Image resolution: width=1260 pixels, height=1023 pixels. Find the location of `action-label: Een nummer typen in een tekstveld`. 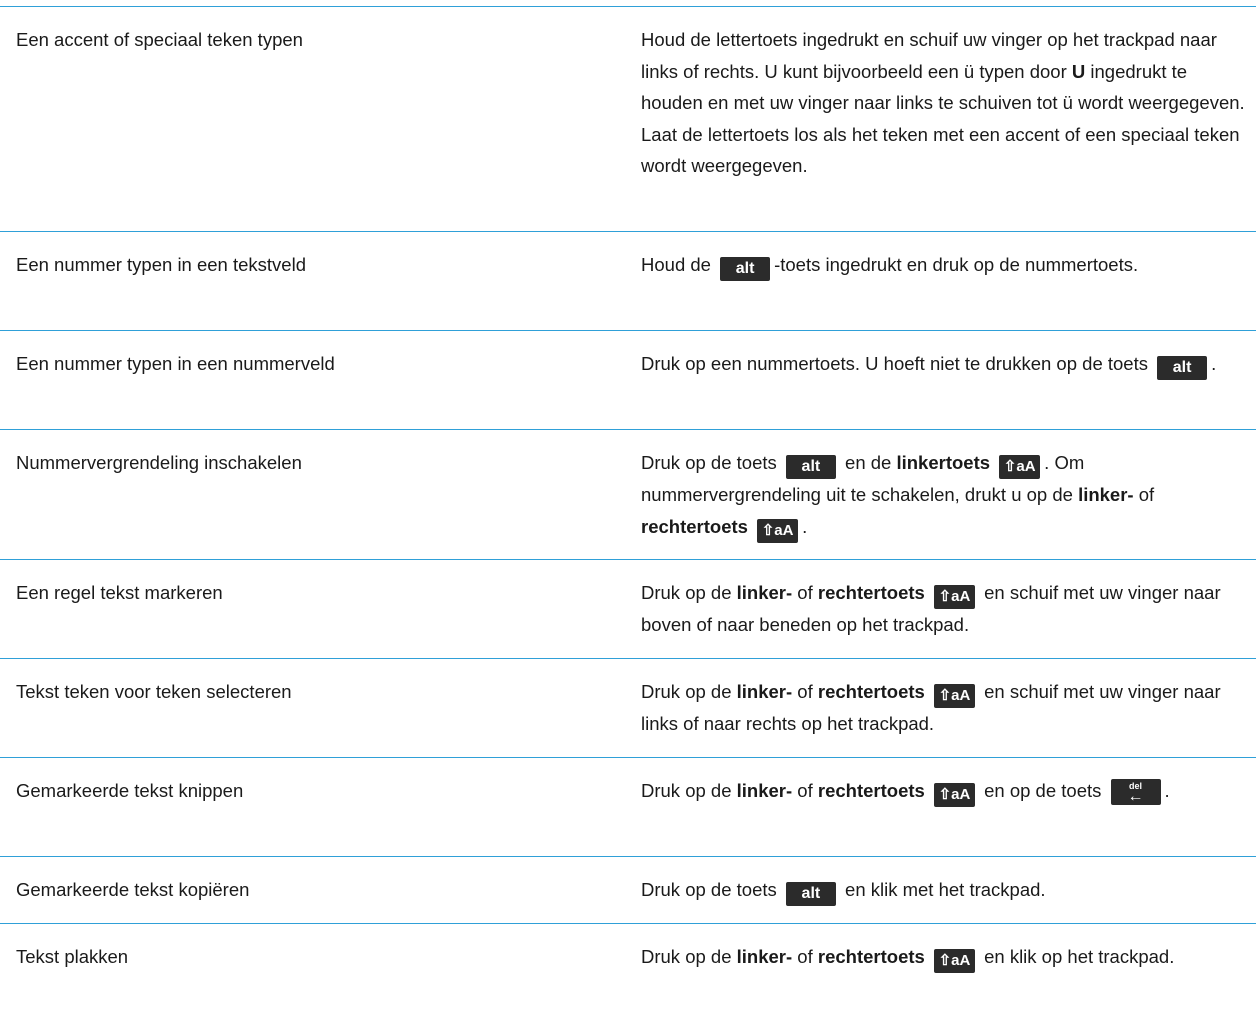

action-label: Een nummer typen in een tekstveld is located at coordinates (161, 264).